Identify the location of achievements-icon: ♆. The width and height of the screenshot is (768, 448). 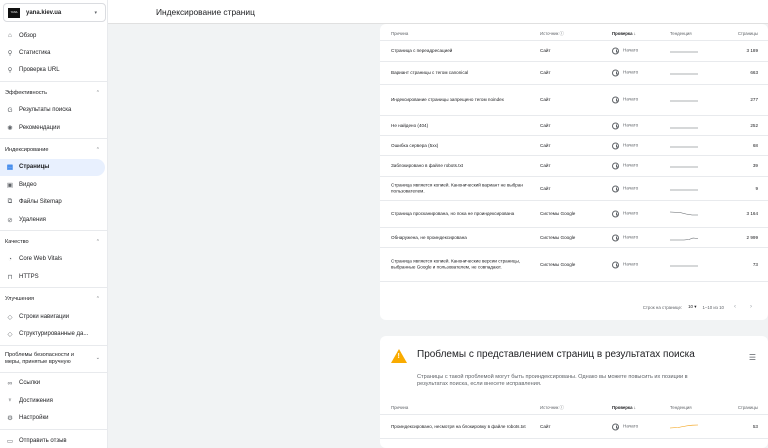
(10, 401).